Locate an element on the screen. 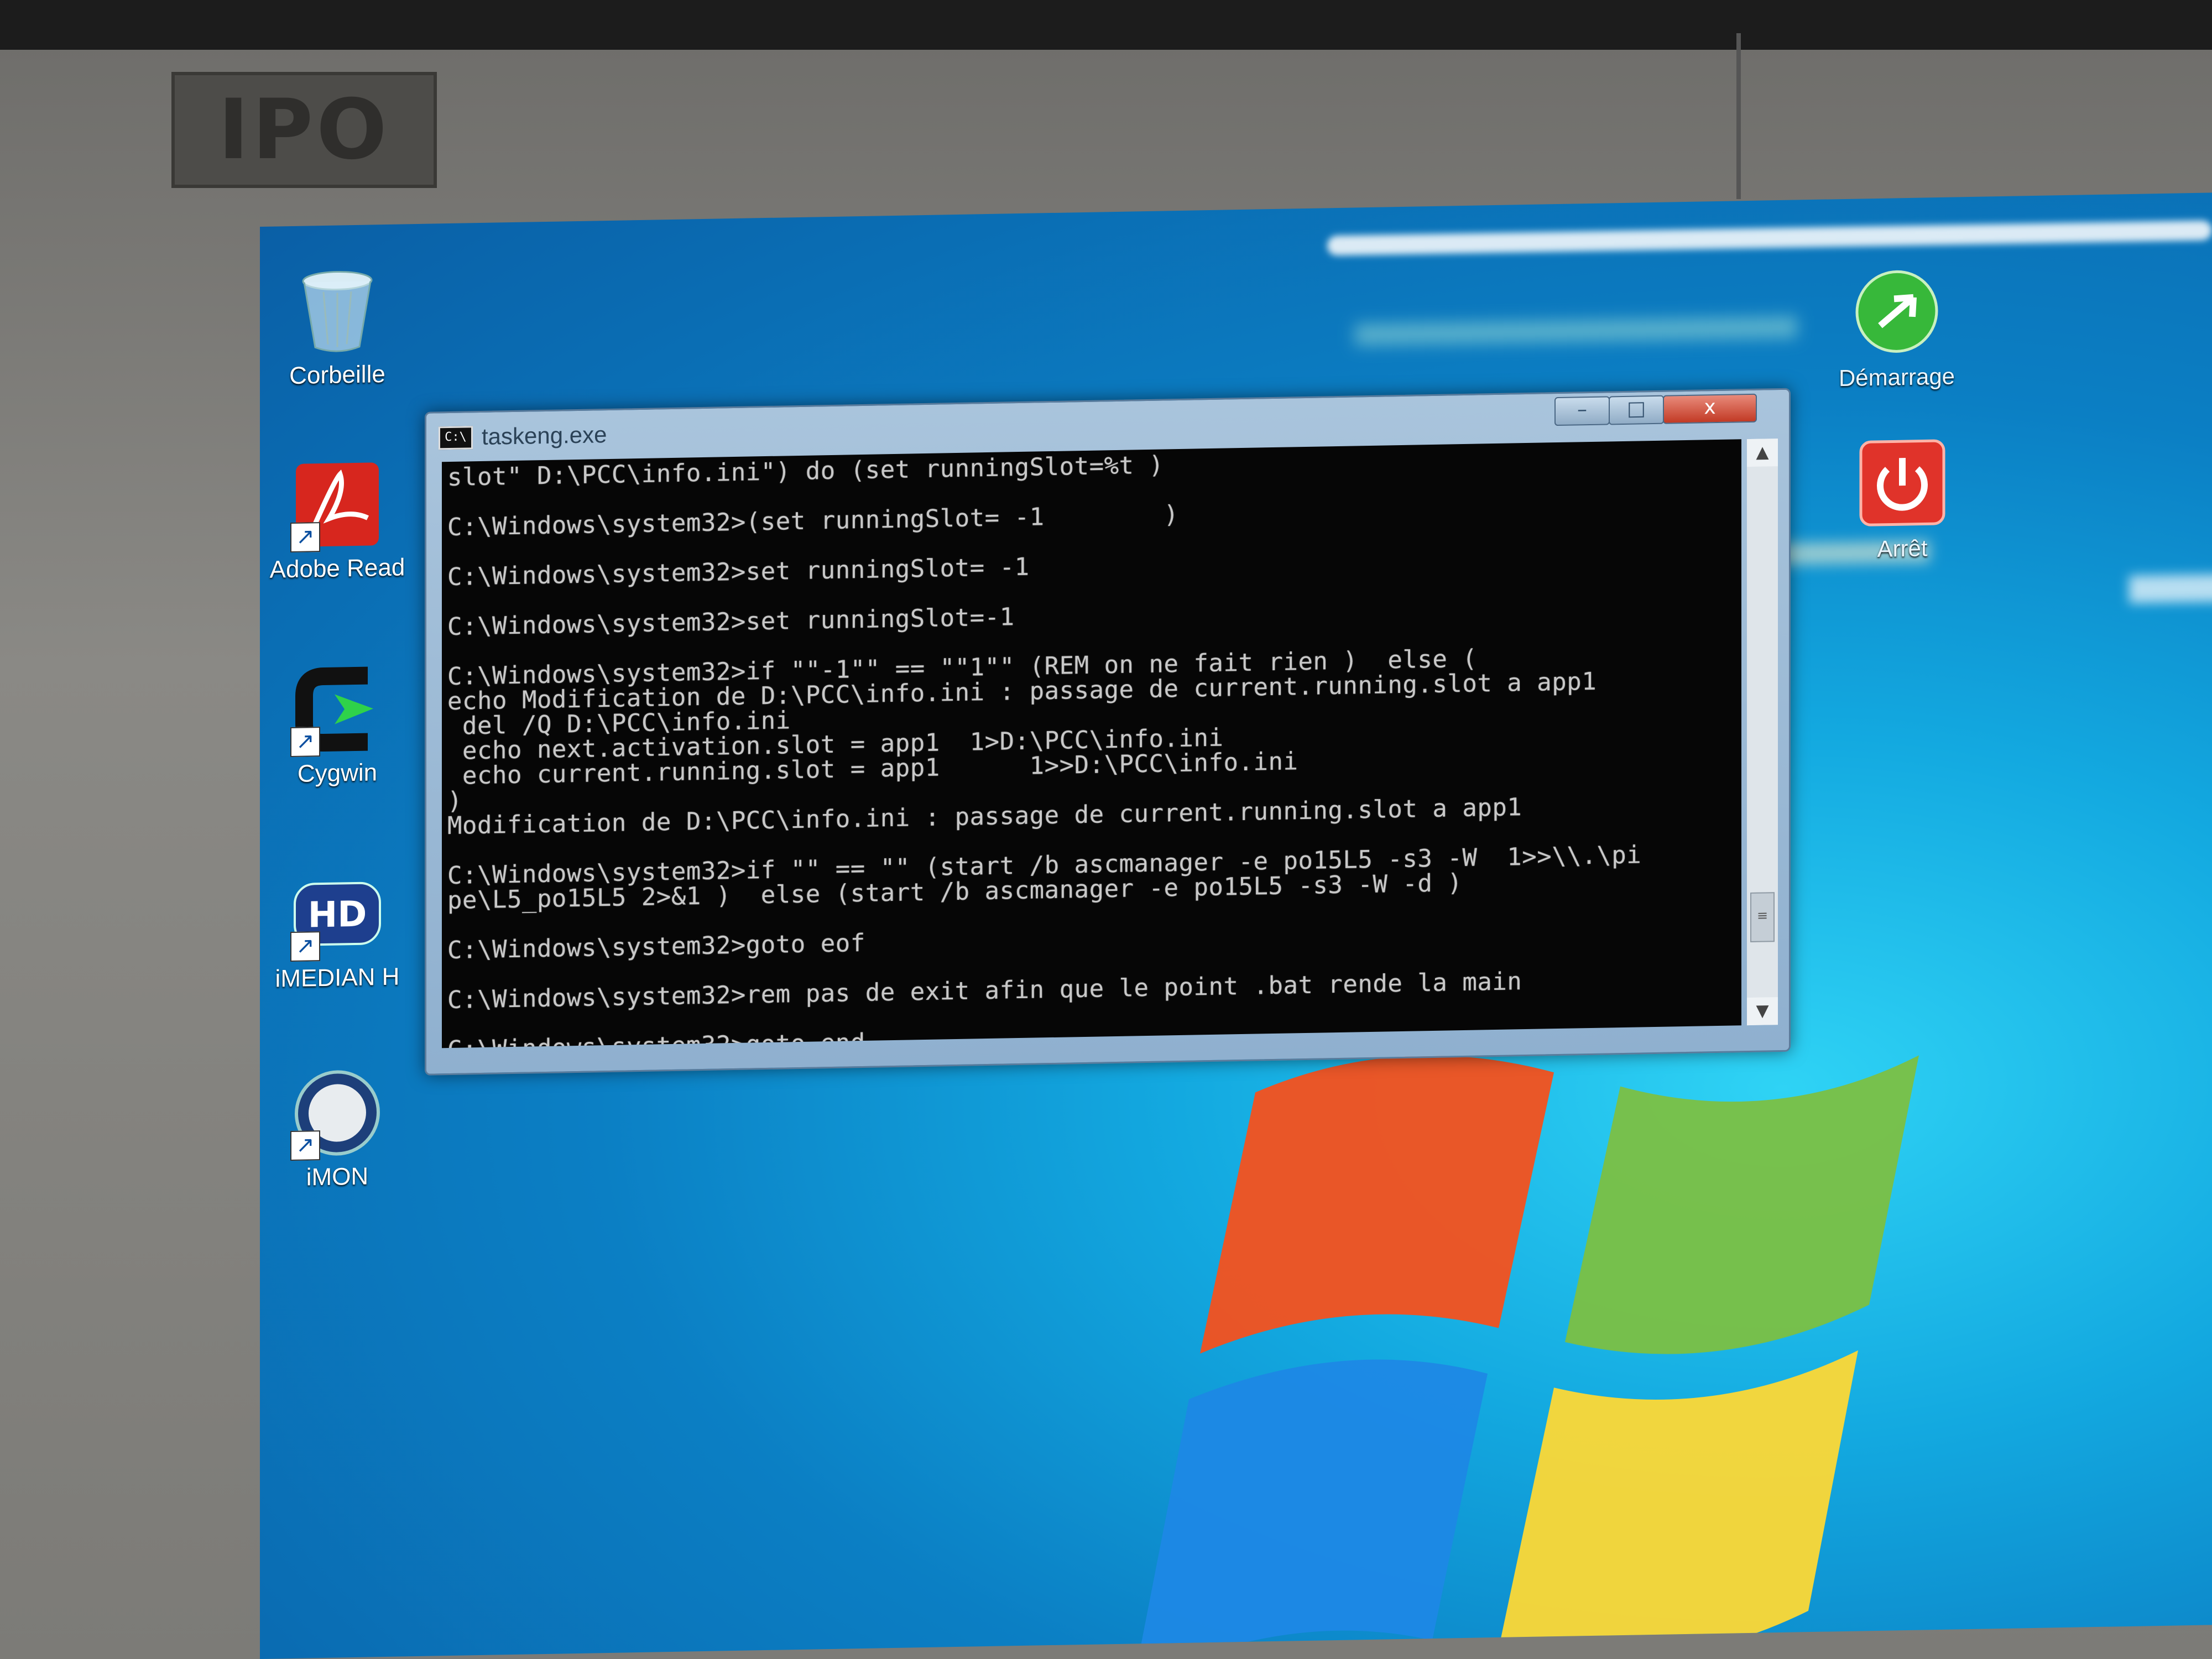  desktop-icon-imedian-hd: HD ↗ iMEDIAN H is located at coordinates (338, 929).